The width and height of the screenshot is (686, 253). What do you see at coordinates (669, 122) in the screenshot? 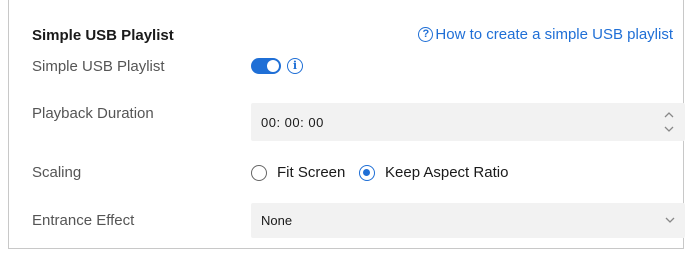
I see `spinner-icon` at bounding box center [669, 122].